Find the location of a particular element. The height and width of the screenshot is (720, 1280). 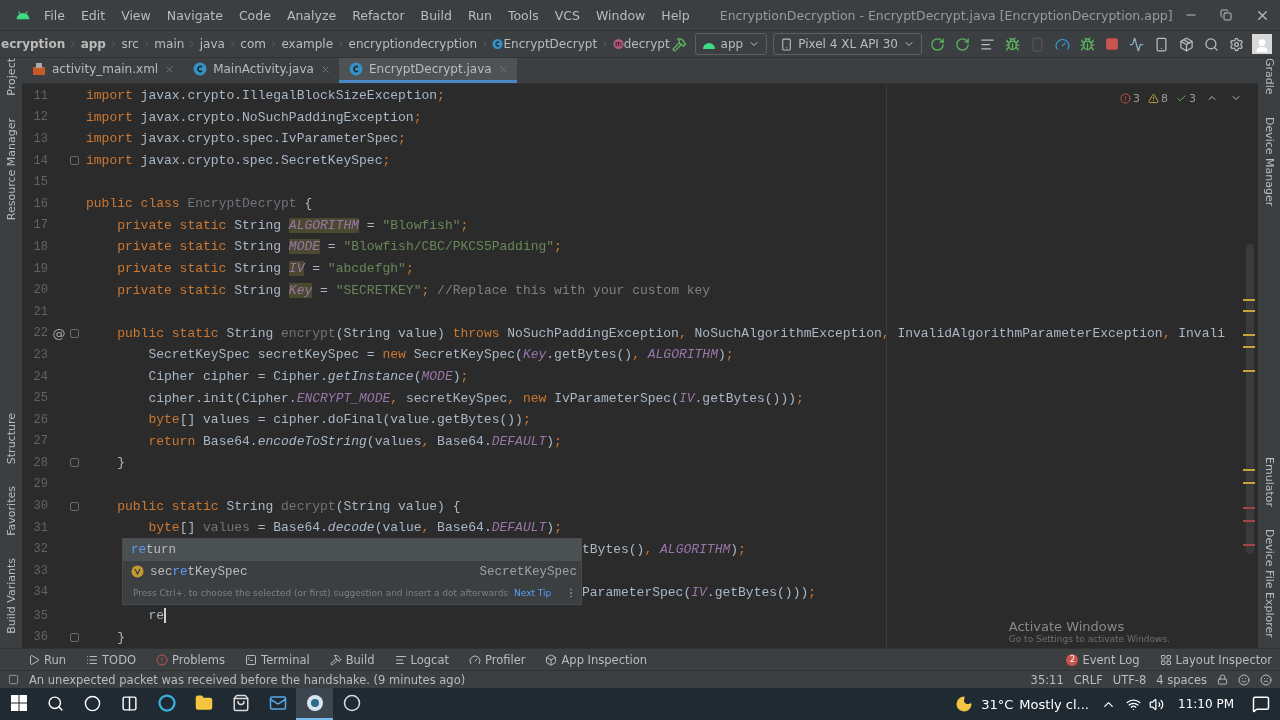

menu-item: Navigate is located at coordinates (194, 15).